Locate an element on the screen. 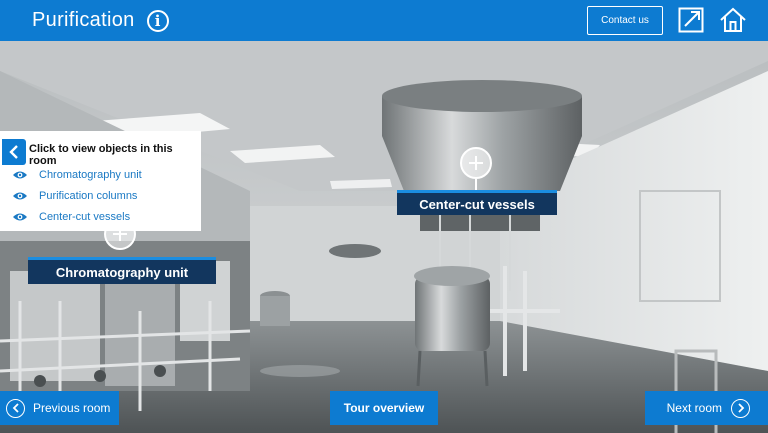 This screenshot has width=768, height=433. hotspot-center-cut-vessels is located at coordinates (476, 163).